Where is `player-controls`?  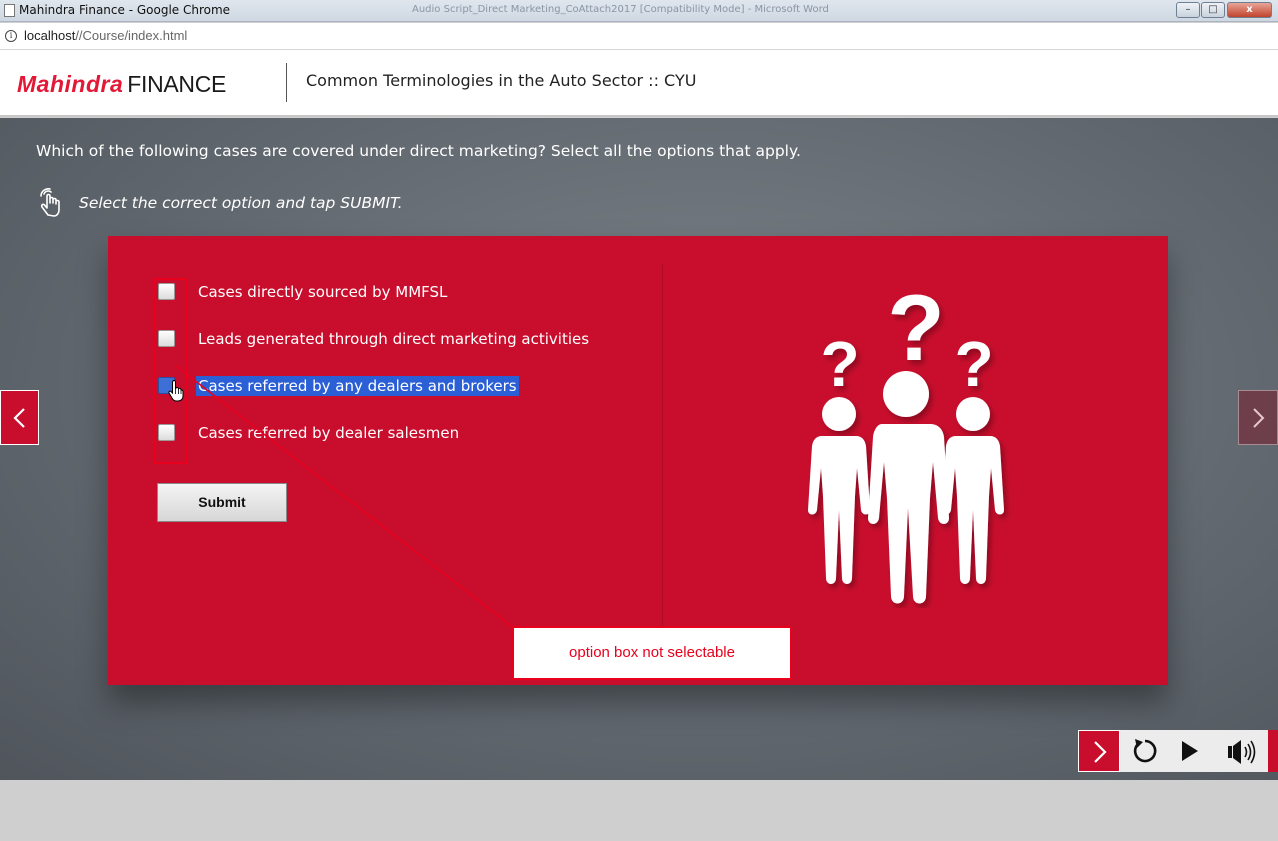 player-controls is located at coordinates (1178, 751).